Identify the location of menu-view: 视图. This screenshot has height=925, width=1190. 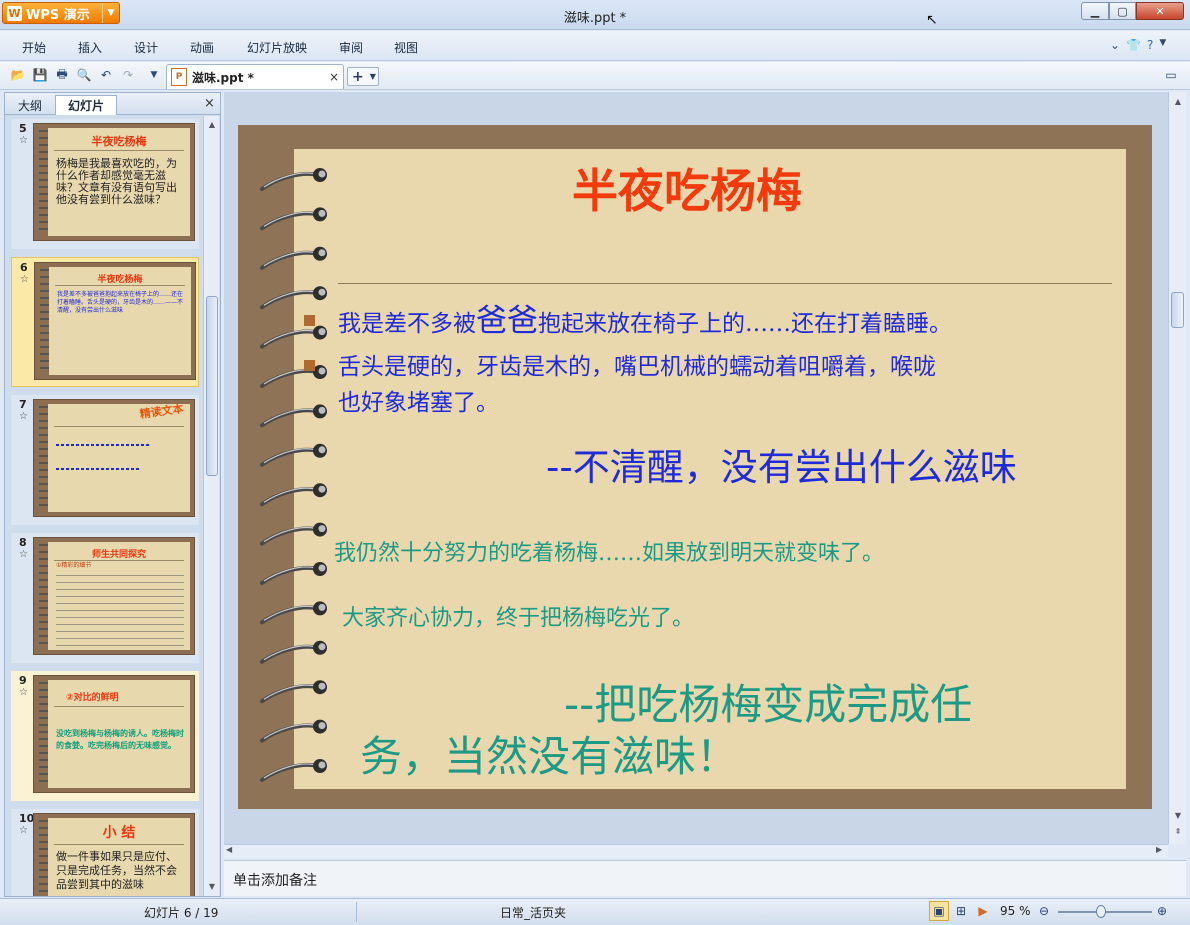
(406, 47).